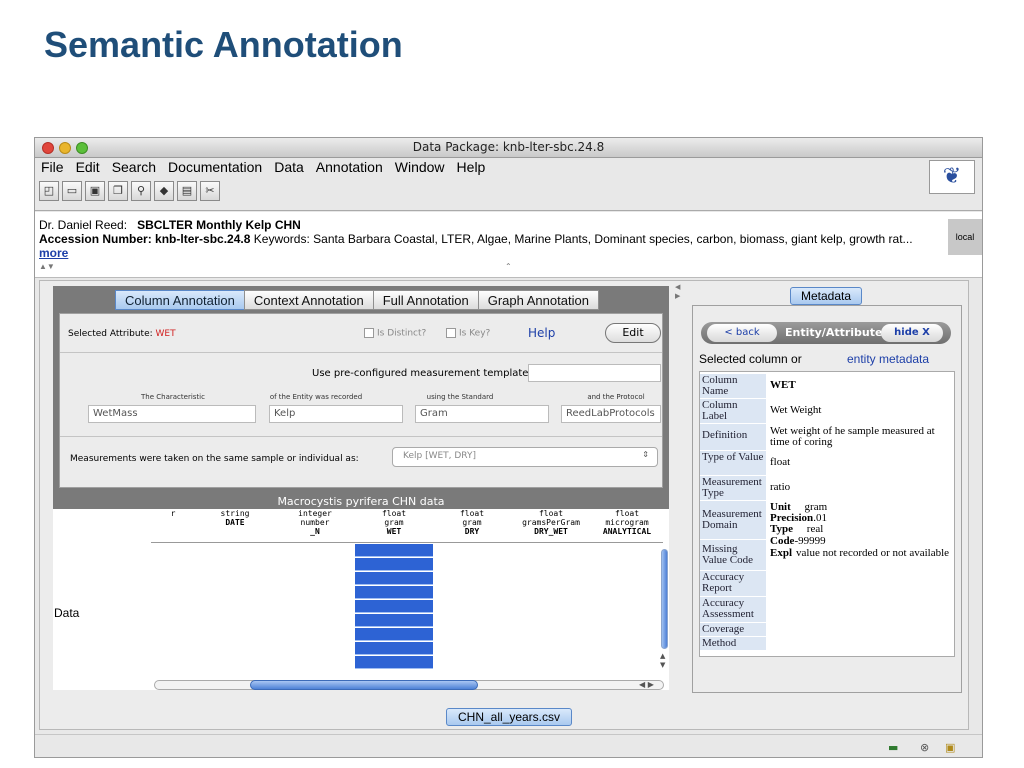 The height and width of the screenshot is (768, 1024). What do you see at coordinates (223, 44) in the screenshot?
I see `slide-title: Semantic Annotation` at bounding box center [223, 44].